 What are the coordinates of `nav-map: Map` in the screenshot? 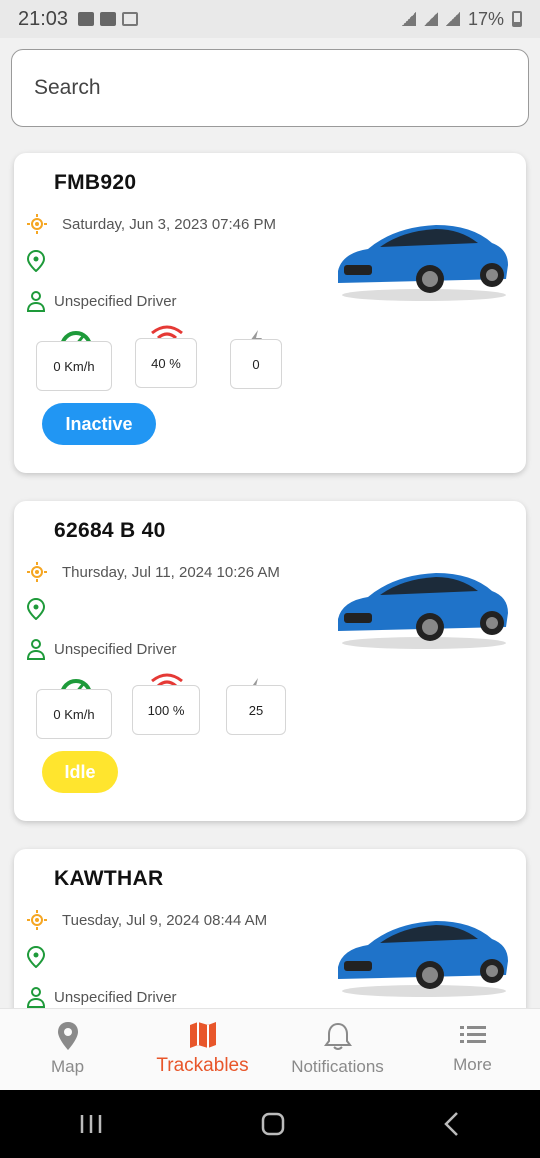 It's located at (67, 1049).